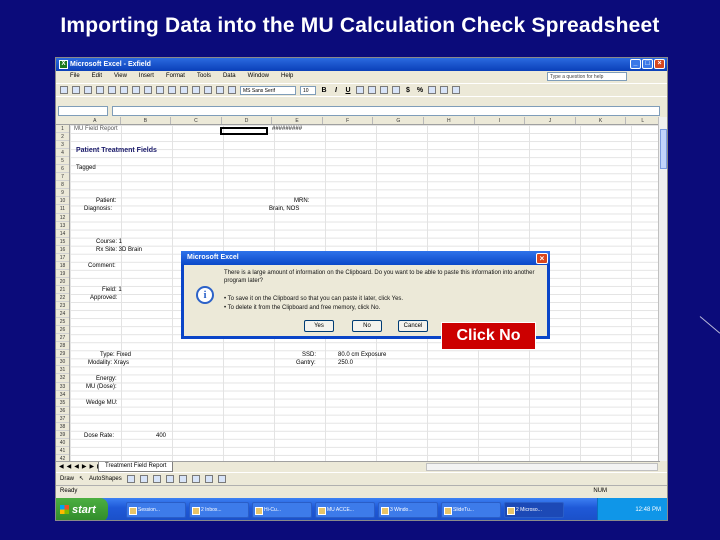  Describe the element at coordinates (399, 120) in the screenshot. I see `column-header: G` at that location.